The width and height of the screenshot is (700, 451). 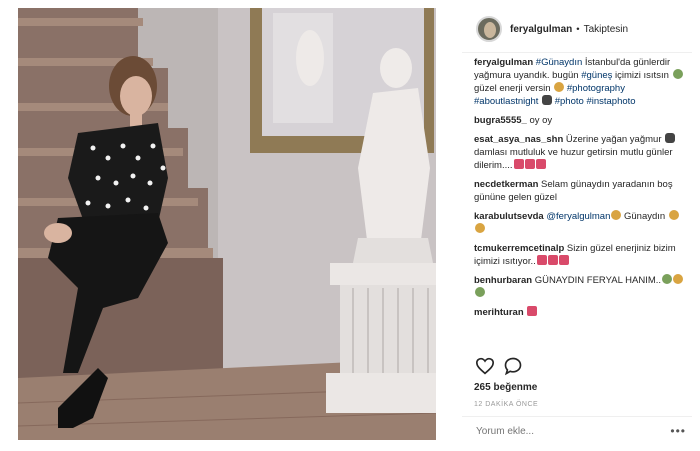 I want to click on comment-item: merihturan, so click(x=581, y=312).